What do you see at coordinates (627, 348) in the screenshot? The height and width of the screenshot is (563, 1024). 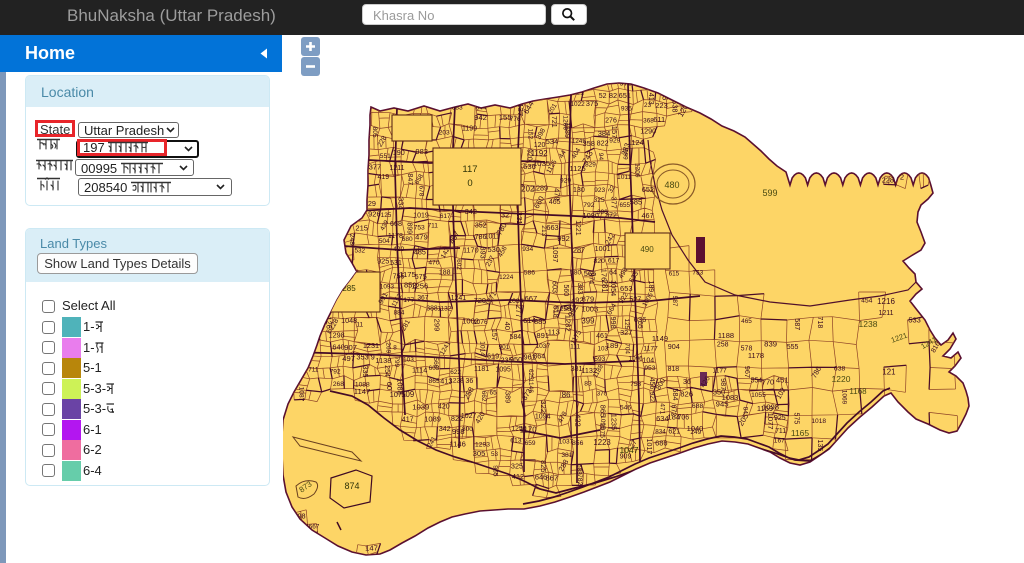 I see `svg-text: 704` at bounding box center [627, 348].